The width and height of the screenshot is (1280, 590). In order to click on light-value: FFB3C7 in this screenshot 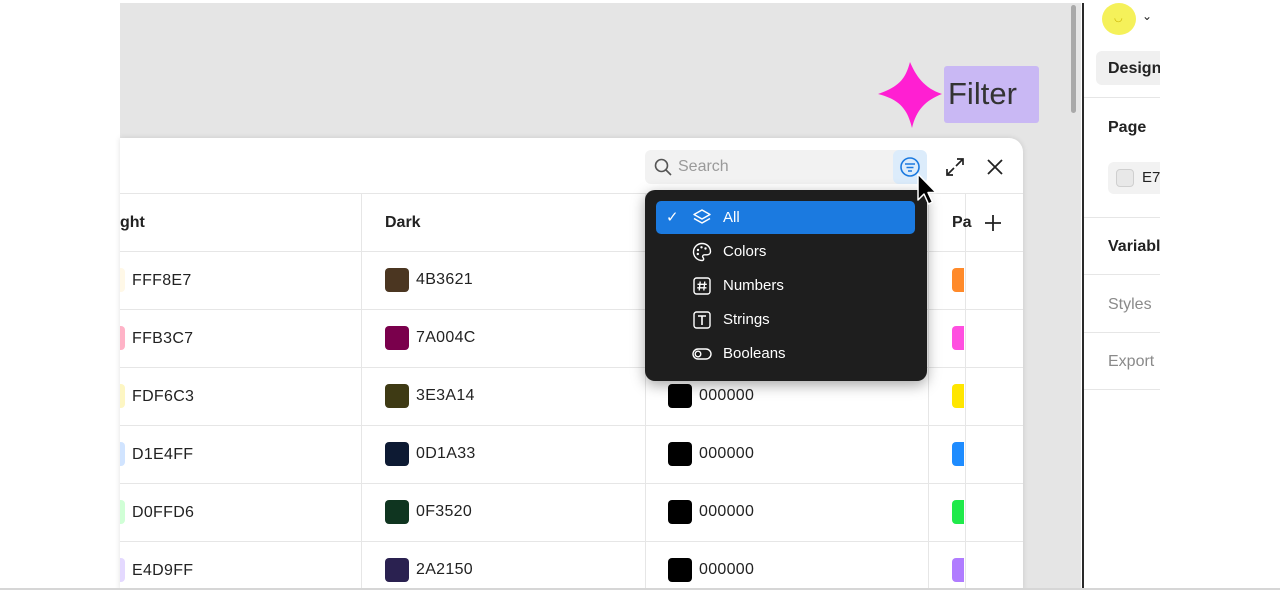, I will do `click(162, 339)`.